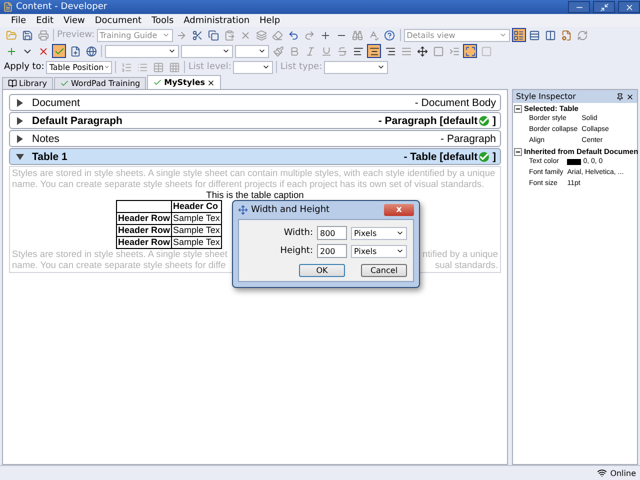 The width and height of the screenshot is (640, 480). Describe the element at coordinates (270, 21) in the screenshot. I see `menu-item: Help` at that location.